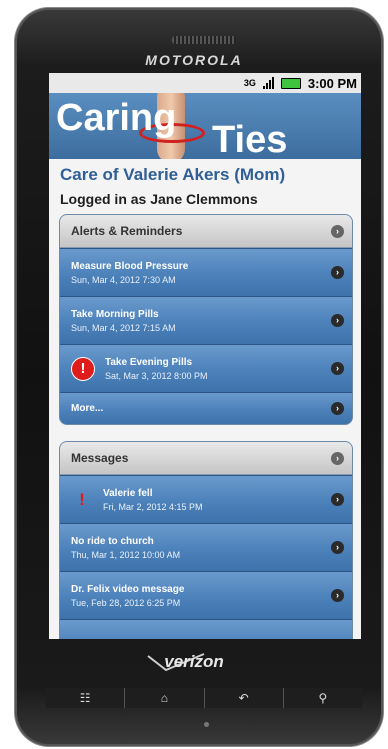  Describe the element at coordinates (194, 60) in the screenshot. I see `phone-brand: MOTOROLA` at that location.